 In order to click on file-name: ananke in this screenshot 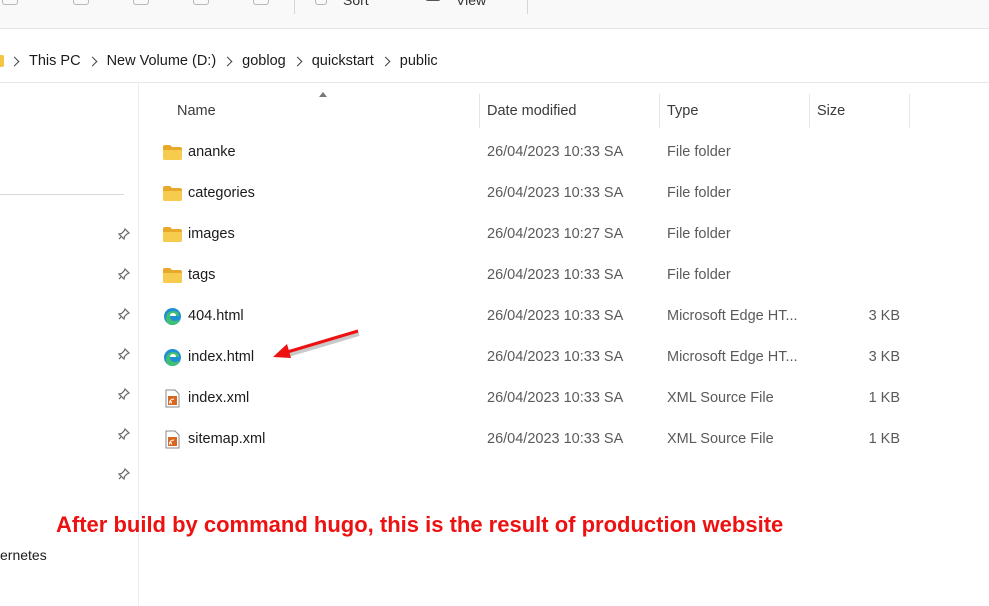, I will do `click(212, 152)`.